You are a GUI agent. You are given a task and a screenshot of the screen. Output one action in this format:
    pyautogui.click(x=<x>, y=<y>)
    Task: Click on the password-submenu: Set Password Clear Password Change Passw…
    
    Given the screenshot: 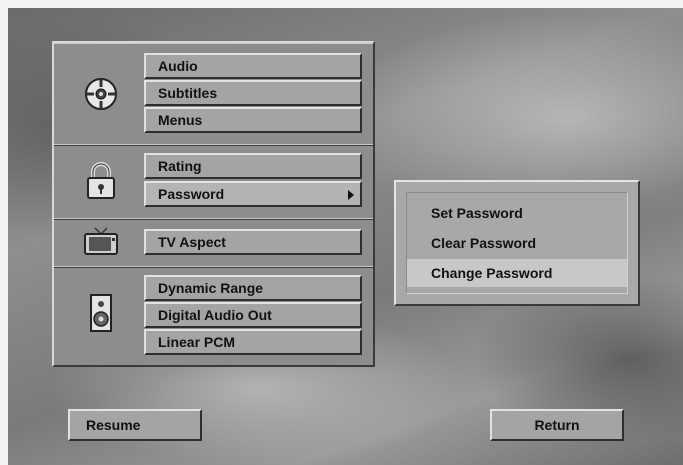 What is the action you would take?
    pyautogui.click(x=517, y=243)
    